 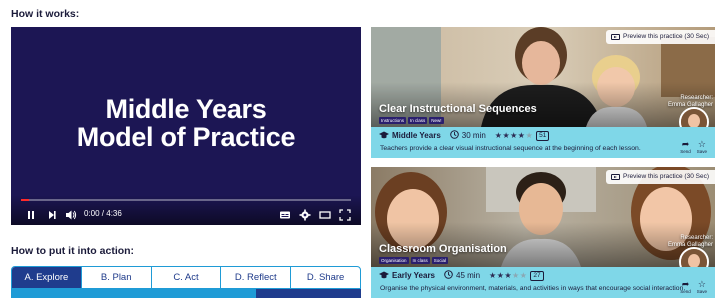 What do you see at coordinates (443, 249) in the screenshot?
I see `card-title: Classroom Organisation` at bounding box center [443, 249].